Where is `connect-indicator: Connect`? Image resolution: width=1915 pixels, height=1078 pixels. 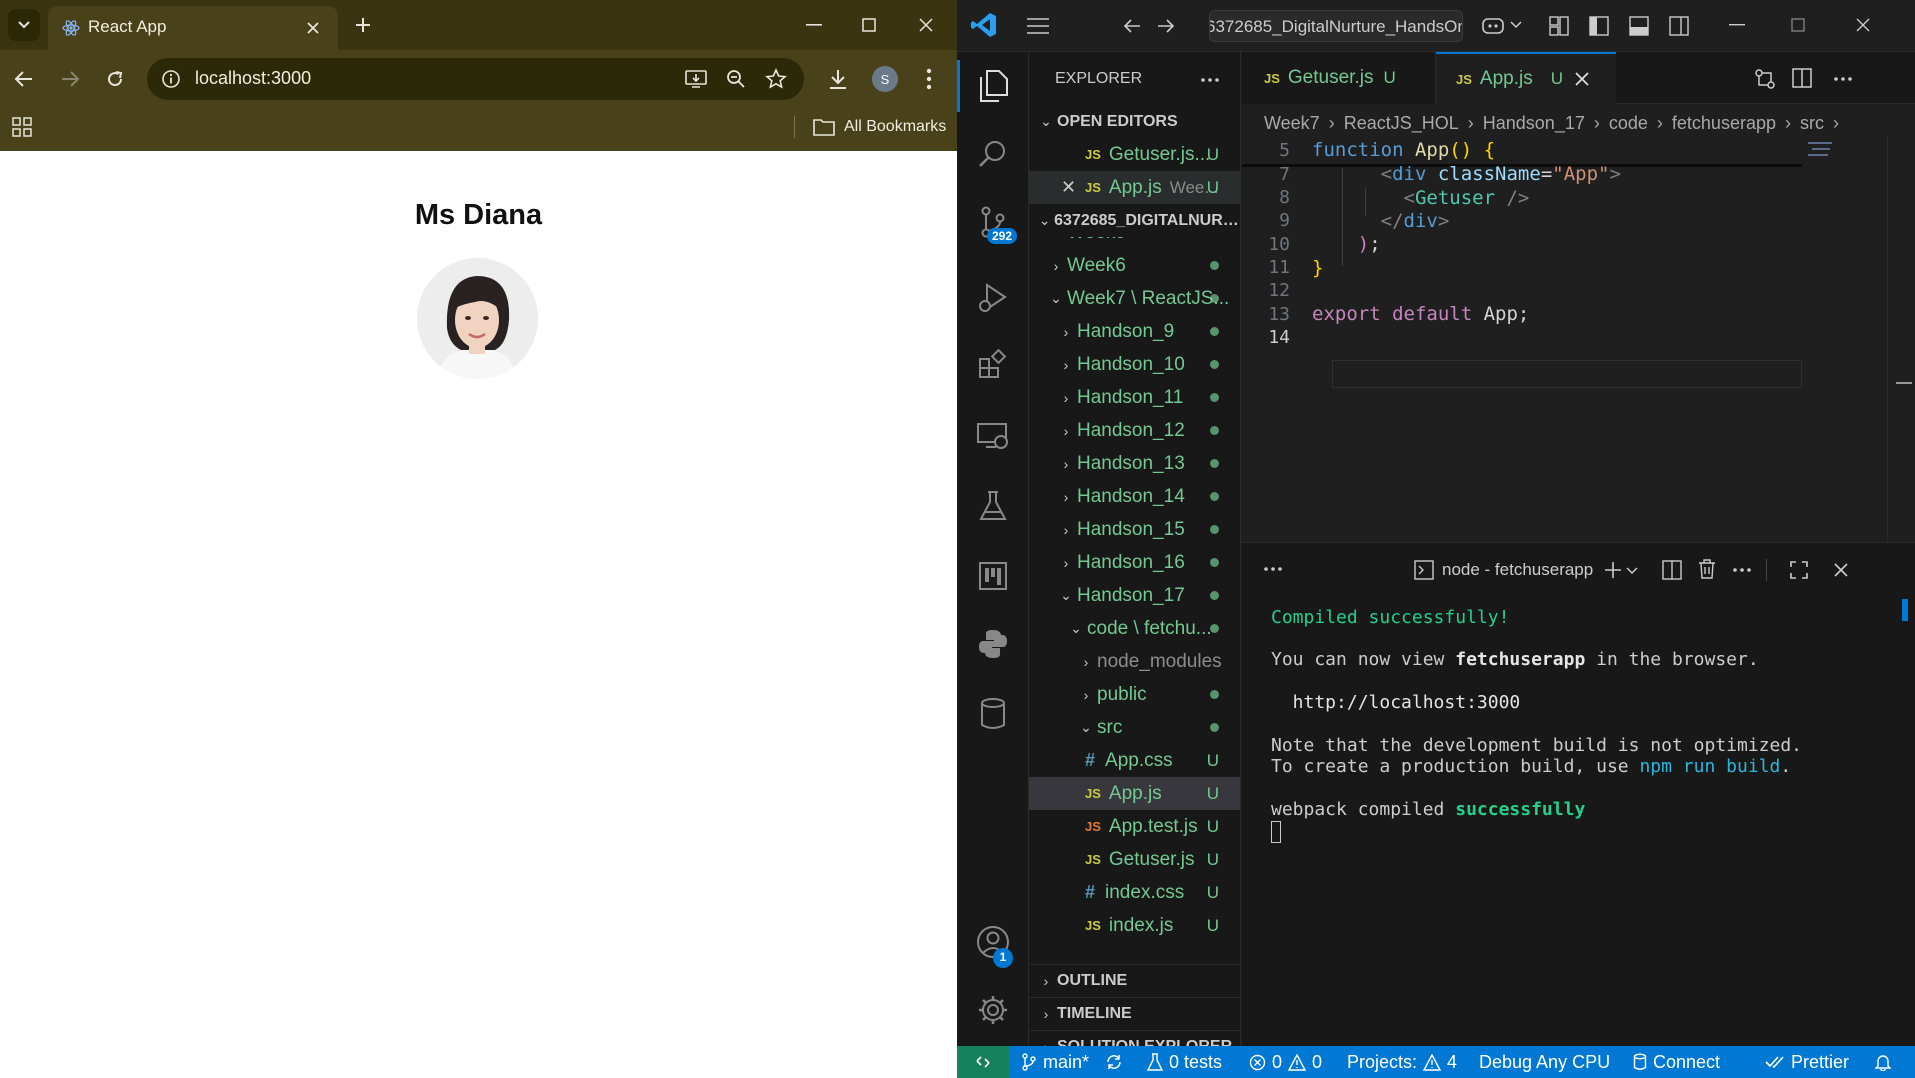 connect-indicator: Connect is located at coordinates (1676, 1062).